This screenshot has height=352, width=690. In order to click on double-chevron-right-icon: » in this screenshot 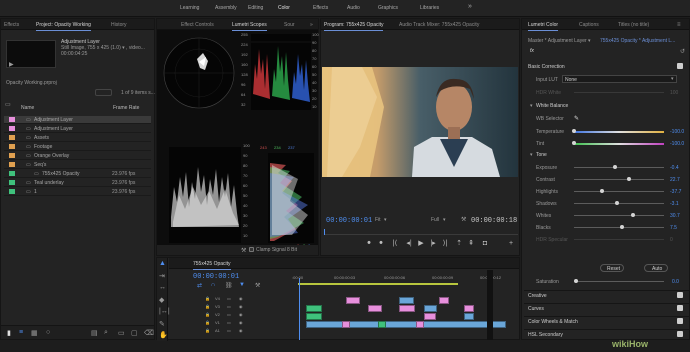, I will do `click(470, 6)`.